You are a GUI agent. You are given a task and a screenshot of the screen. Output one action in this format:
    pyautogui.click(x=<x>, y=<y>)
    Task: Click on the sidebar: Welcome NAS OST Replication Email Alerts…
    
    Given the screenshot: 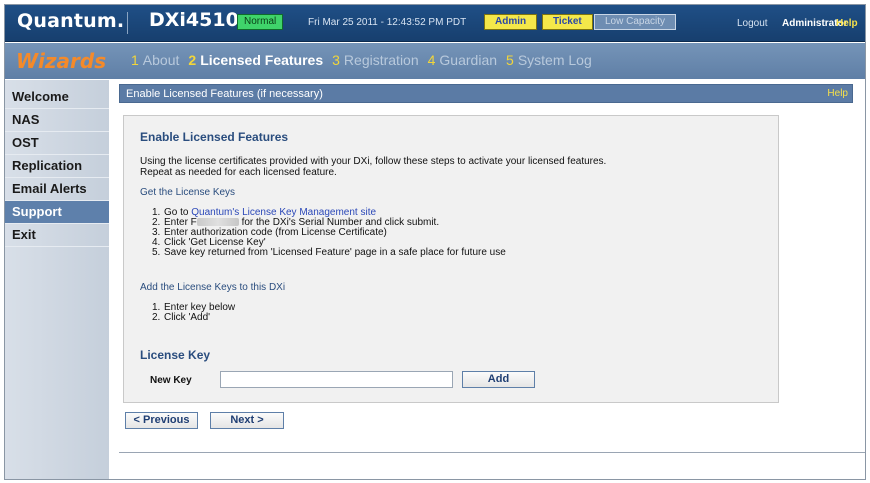 What is the action you would take?
    pyautogui.click(x=57, y=279)
    